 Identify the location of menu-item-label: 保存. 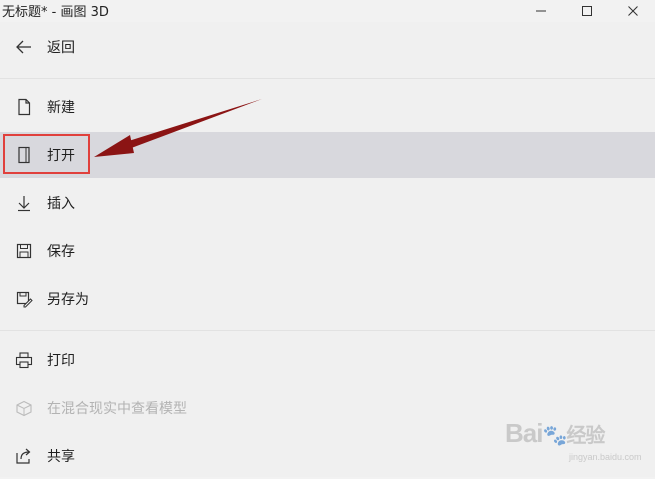
(61, 252).